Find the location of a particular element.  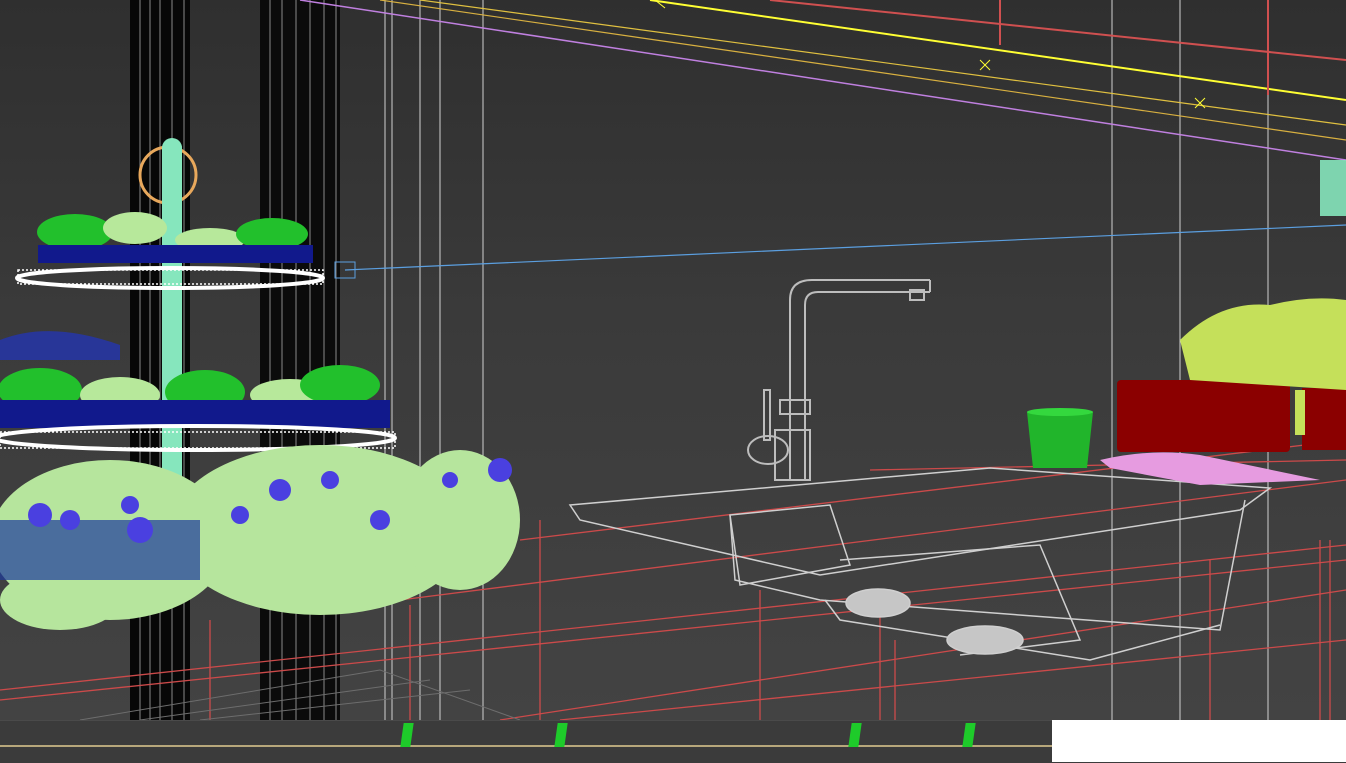

blank-panel is located at coordinates (1199, 741).